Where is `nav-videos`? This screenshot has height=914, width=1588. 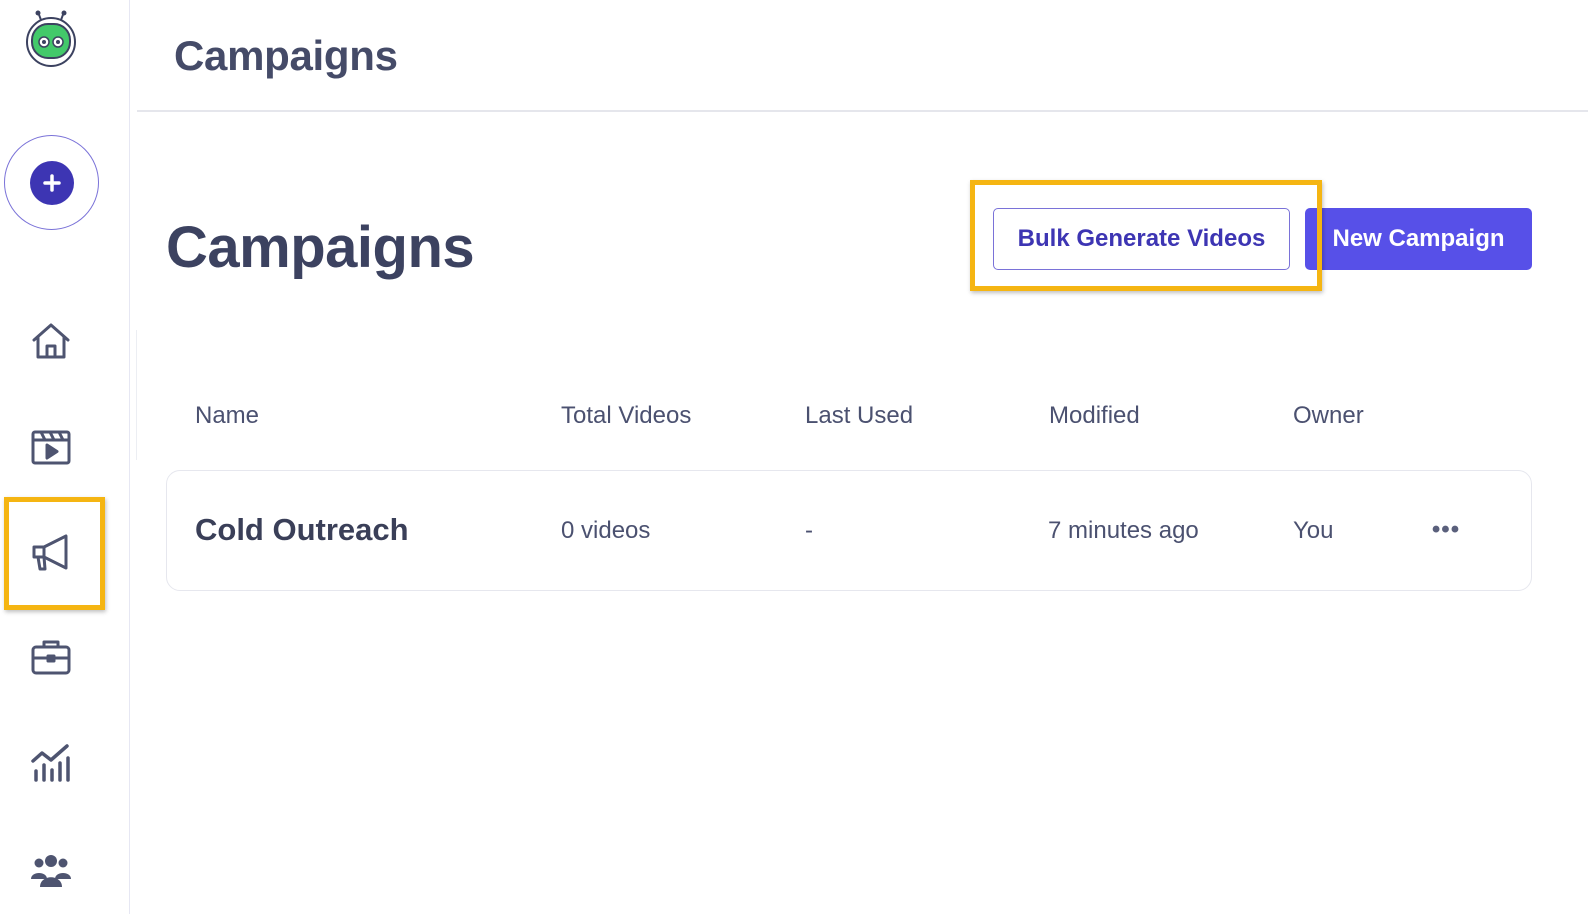 nav-videos is located at coordinates (51, 447).